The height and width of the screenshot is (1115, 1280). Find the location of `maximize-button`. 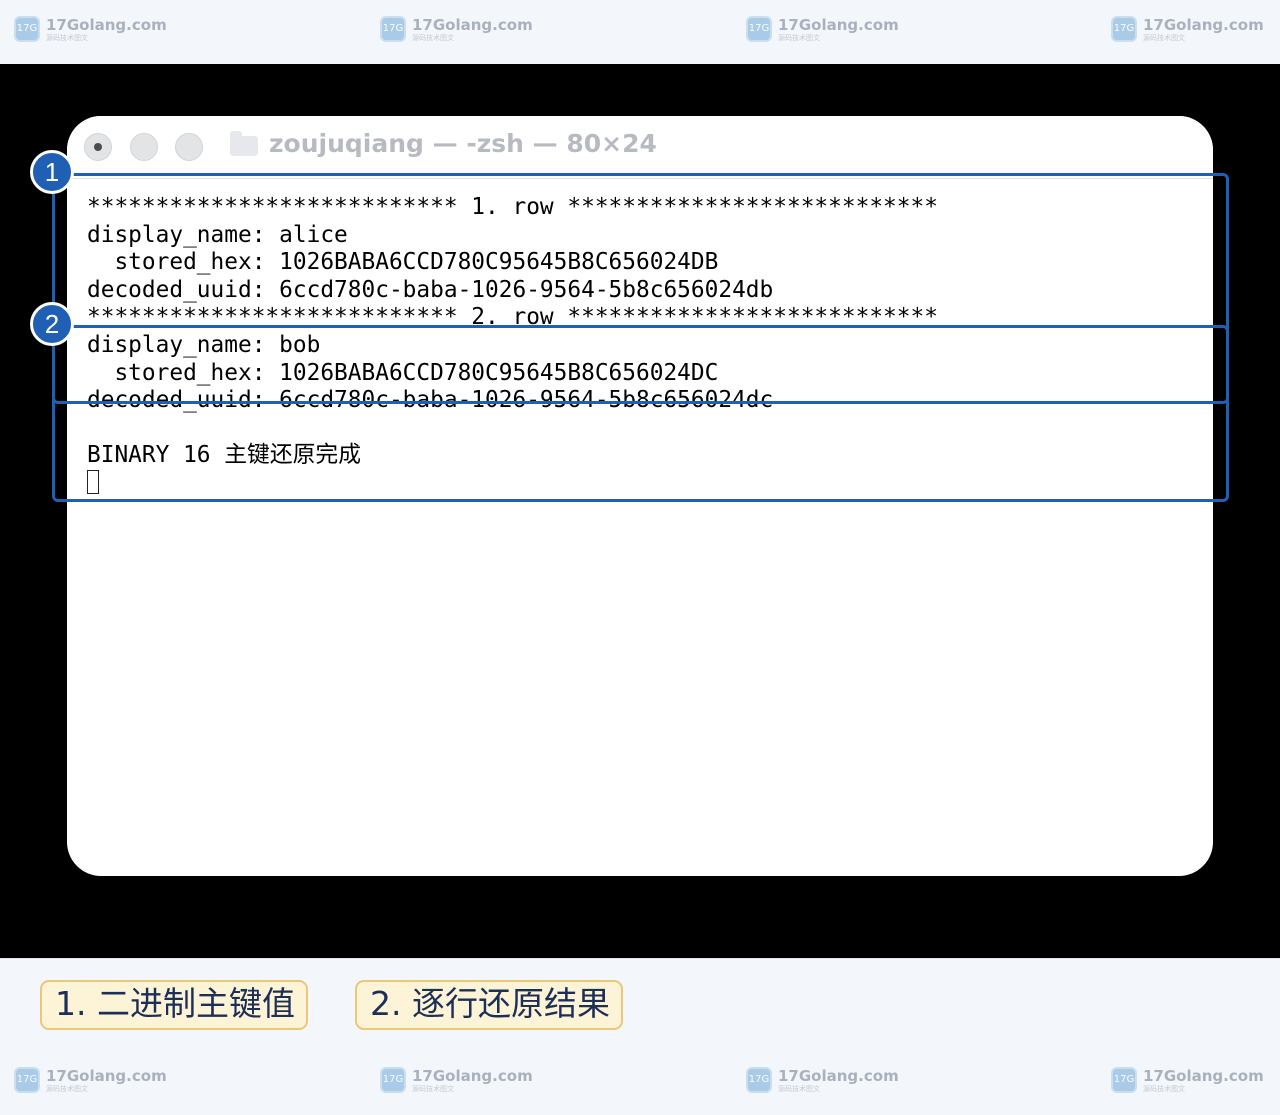

maximize-button is located at coordinates (189, 147).